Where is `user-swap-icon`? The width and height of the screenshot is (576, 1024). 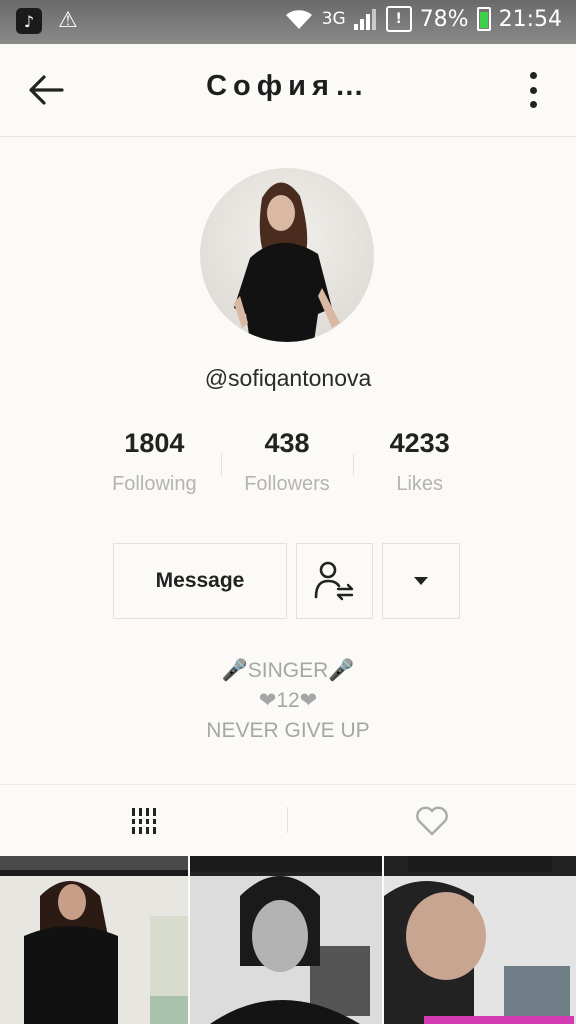 user-swap-icon is located at coordinates (333, 581).